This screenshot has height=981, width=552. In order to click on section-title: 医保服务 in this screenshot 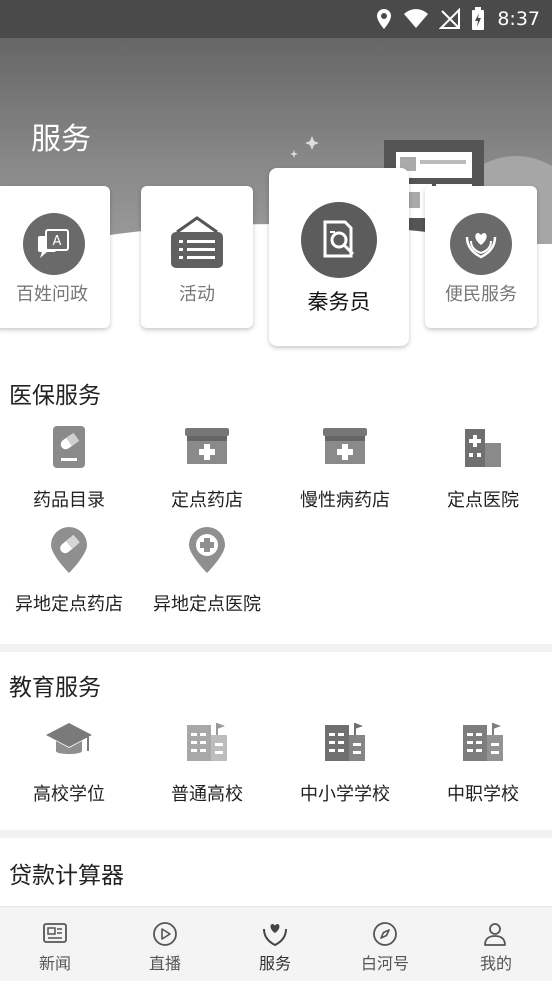, I will do `click(55, 396)`.